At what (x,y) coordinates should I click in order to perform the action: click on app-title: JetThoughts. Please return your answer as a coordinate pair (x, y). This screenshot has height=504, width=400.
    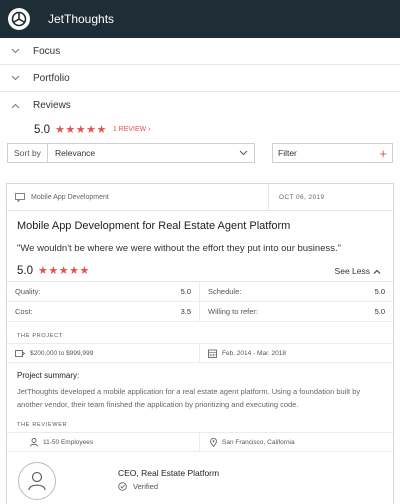
    Looking at the image, I should click on (81, 19).